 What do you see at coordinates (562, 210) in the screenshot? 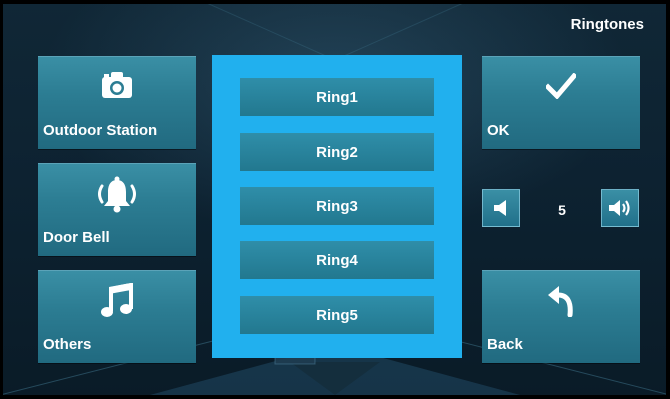
I see `volume-level: 5` at bounding box center [562, 210].